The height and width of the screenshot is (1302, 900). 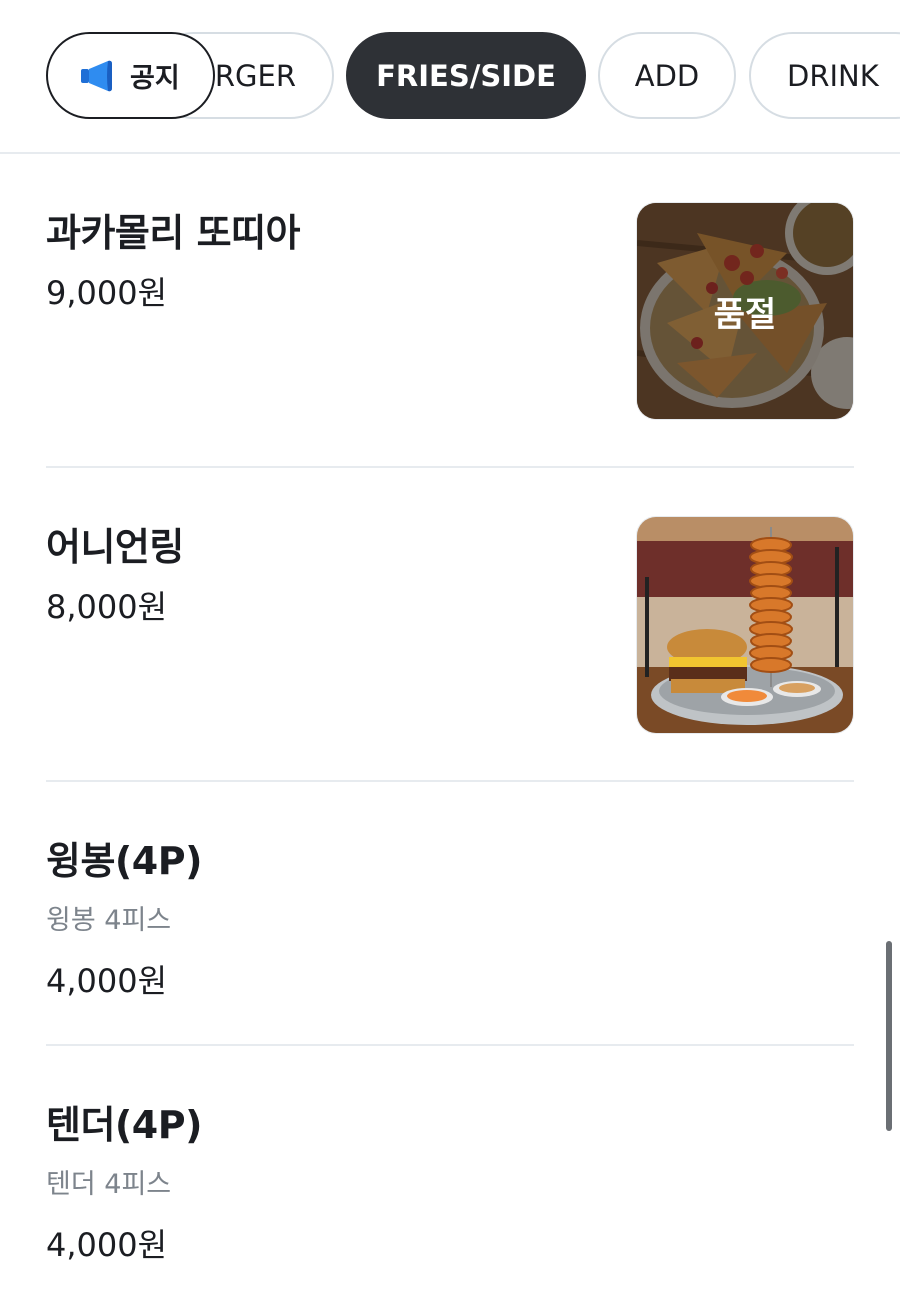 I want to click on tab-add-label: ADD, so click(x=667, y=75).